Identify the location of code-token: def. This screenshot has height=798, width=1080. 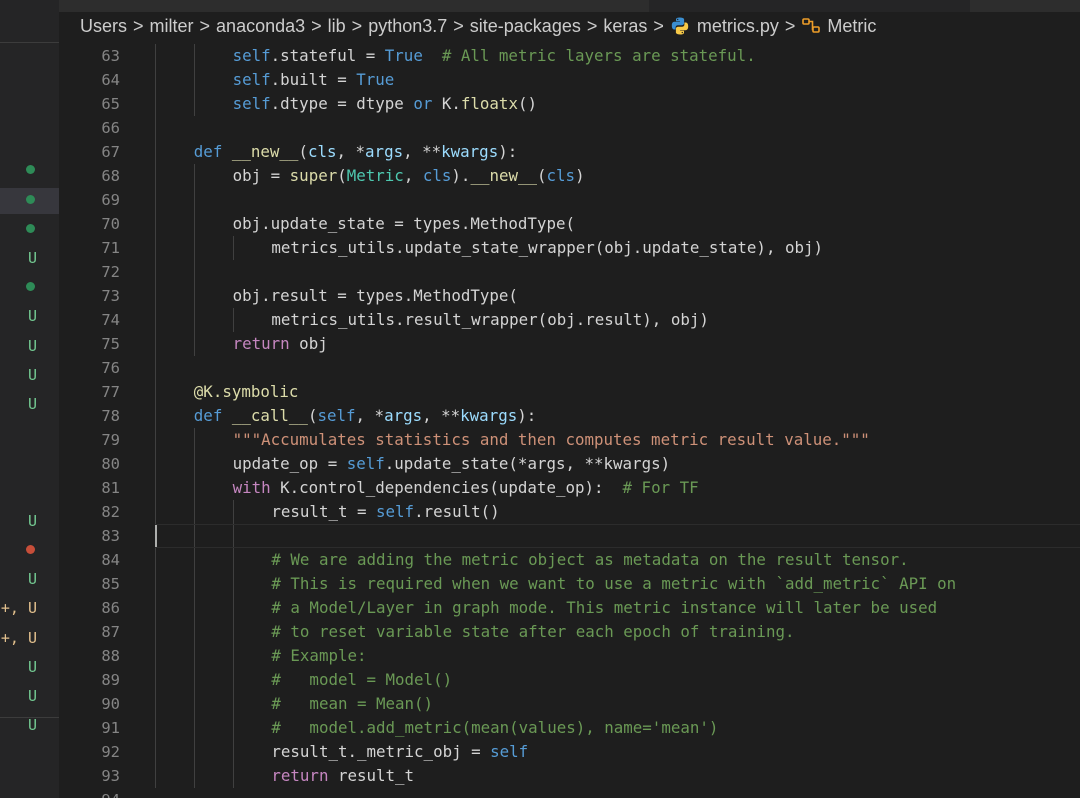
(208, 415).